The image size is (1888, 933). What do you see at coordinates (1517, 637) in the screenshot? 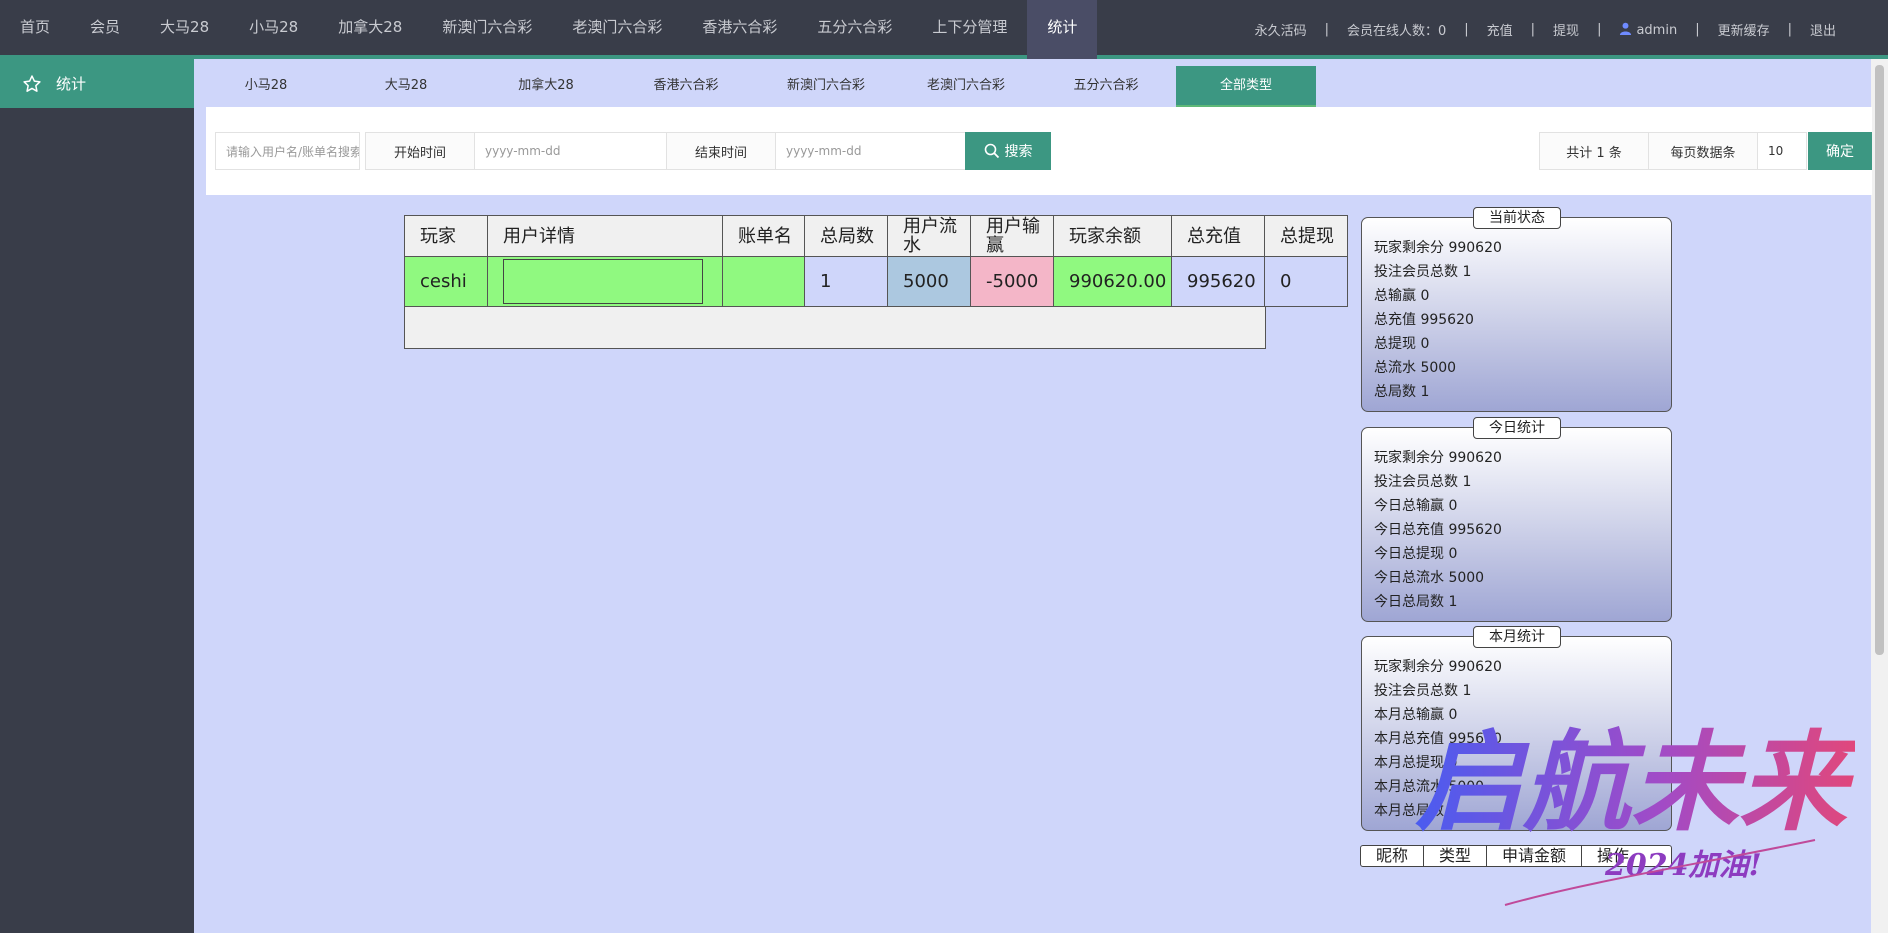
I see `panel-title: 本月统计` at bounding box center [1517, 637].